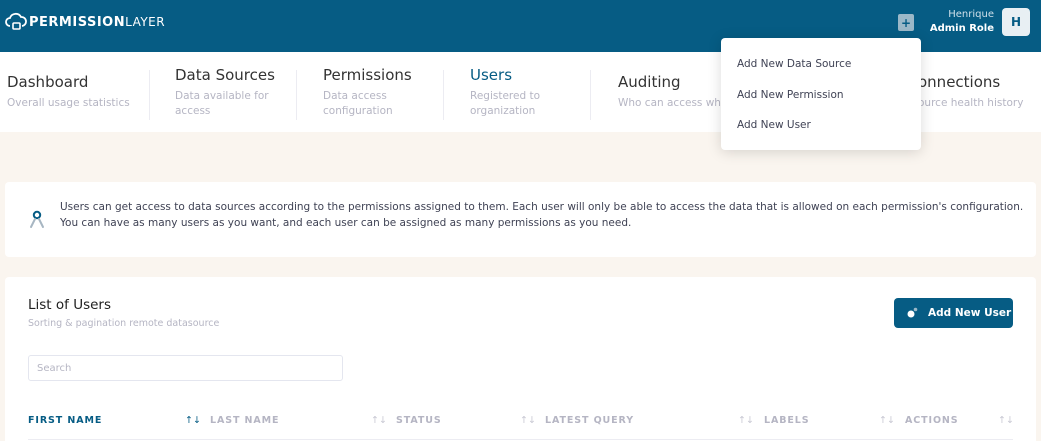 The height and width of the screenshot is (441, 1041). What do you see at coordinates (491, 75) in the screenshot?
I see `tab-title: Users` at bounding box center [491, 75].